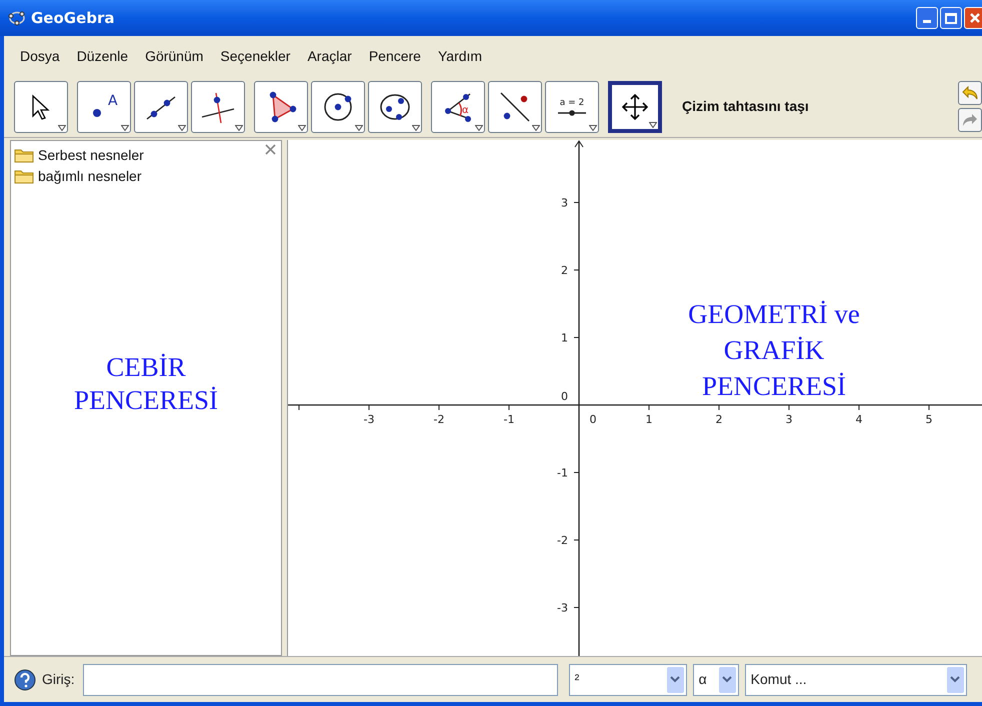 This screenshot has height=706, width=982. I want to click on close-button, so click(973, 18).